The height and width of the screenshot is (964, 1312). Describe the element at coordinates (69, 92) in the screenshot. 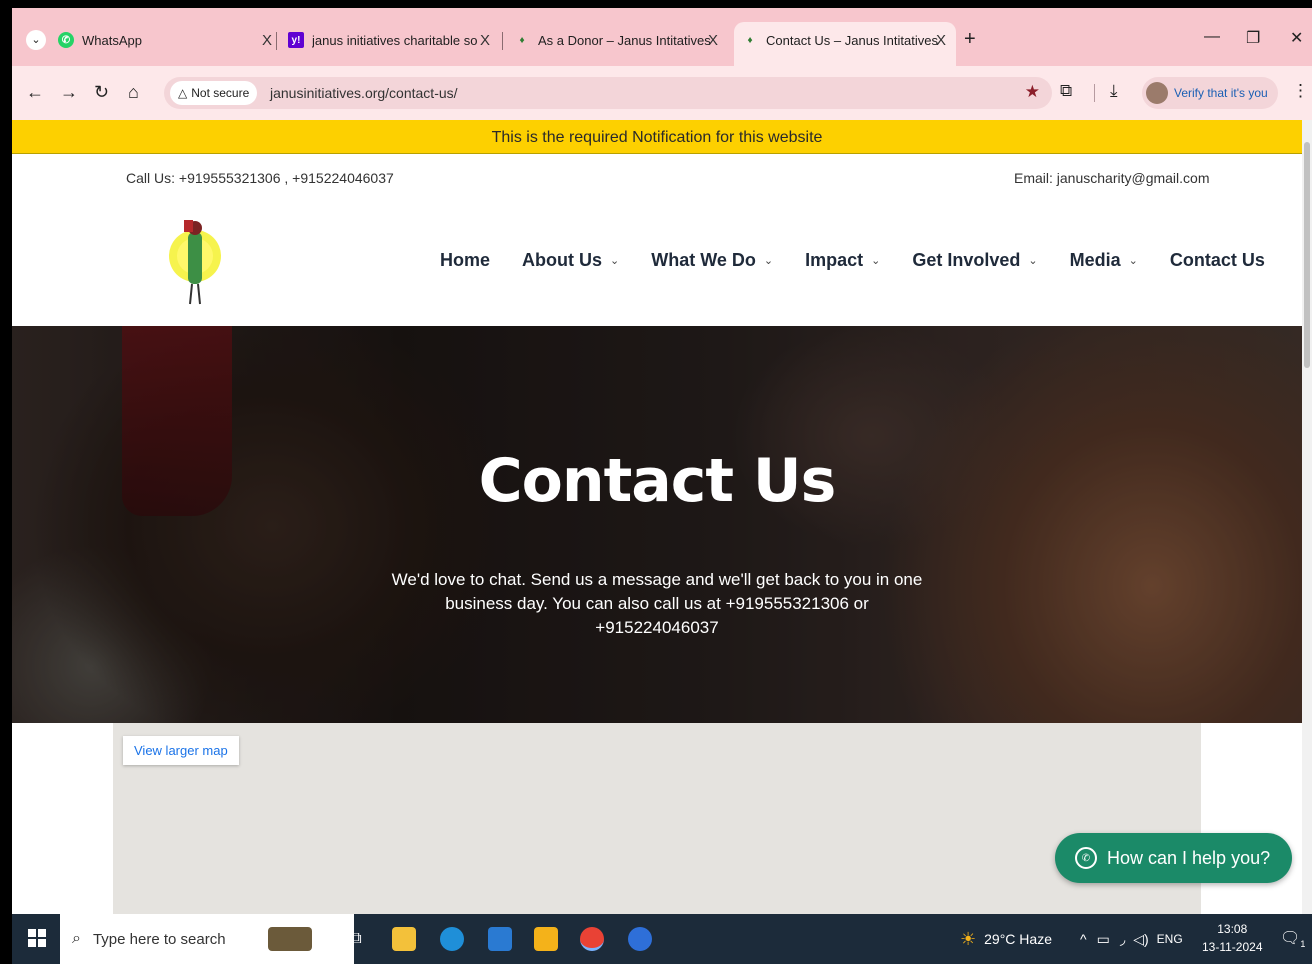

I see `forward-icon: →` at that location.